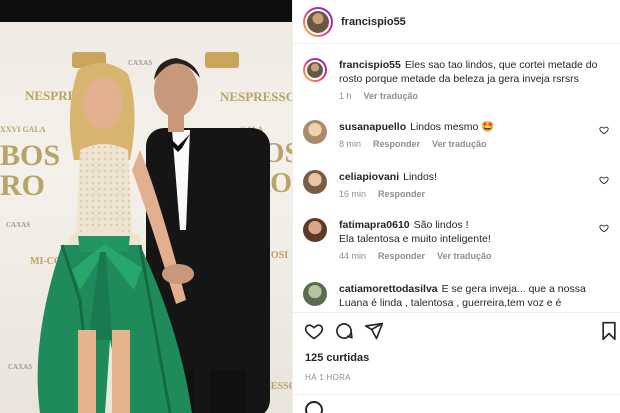 This screenshot has height=413, width=620. What do you see at coordinates (315, 70) in the screenshot?
I see `caption-avatar` at bounding box center [315, 70].